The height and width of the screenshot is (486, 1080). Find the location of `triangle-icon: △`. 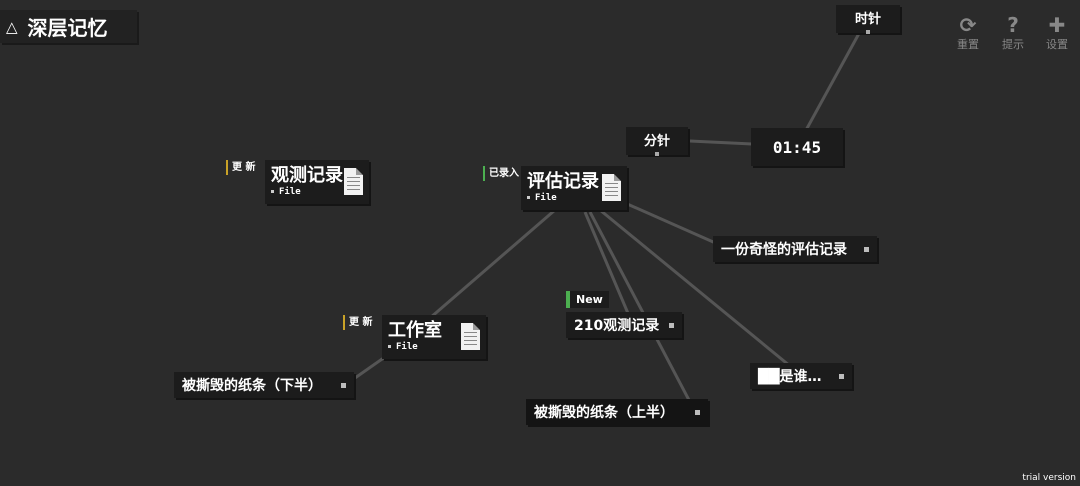

triangle-icon: △ is located at coordinates (12, 26).